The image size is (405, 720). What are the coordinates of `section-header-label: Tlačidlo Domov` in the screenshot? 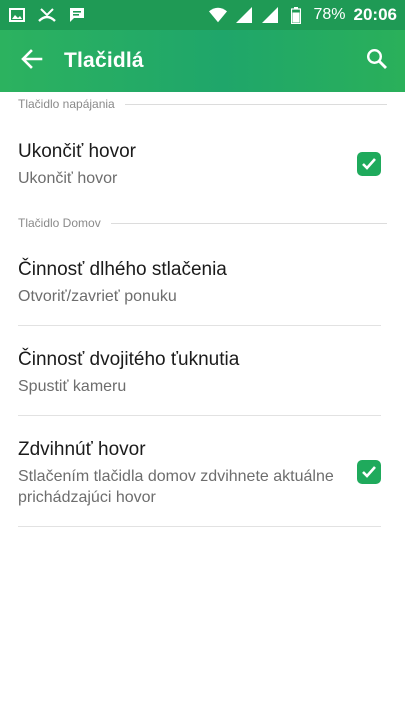 It's located at (59, 223).